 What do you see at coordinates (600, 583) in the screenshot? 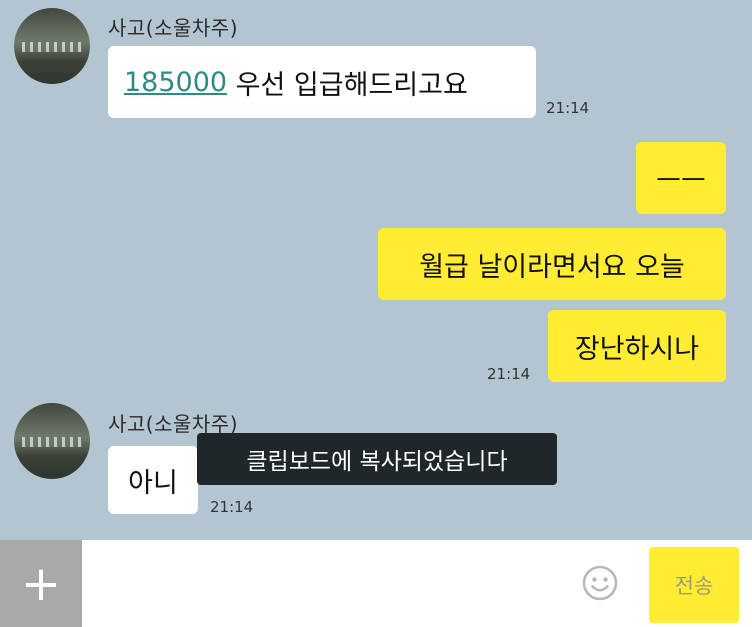
I see `emoji-icon` at bounding box center [600, 583].